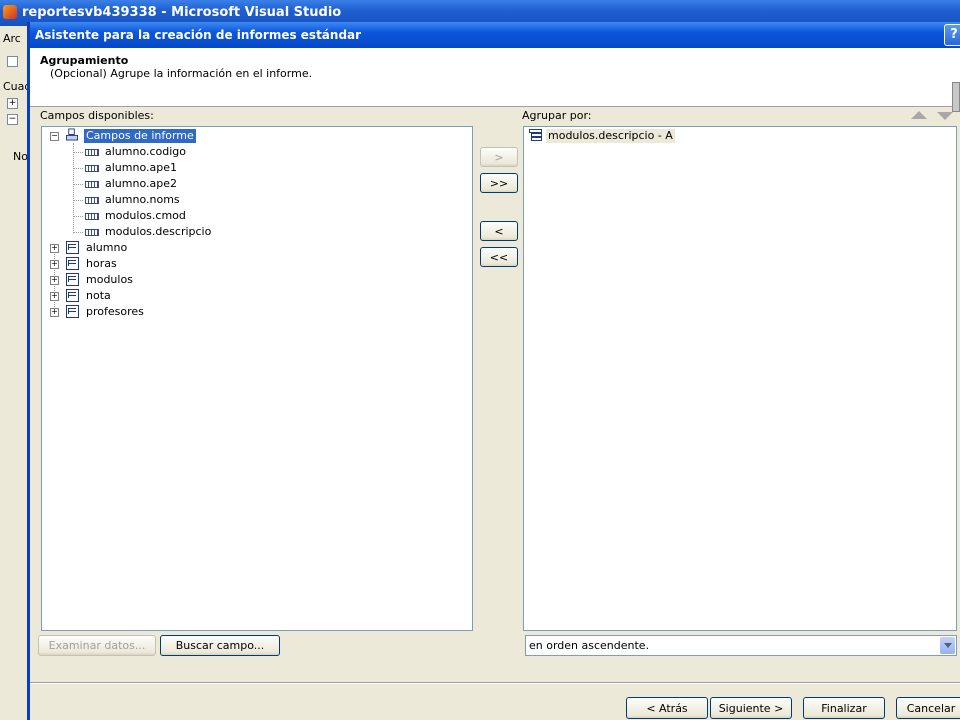 This screenshot has height=720, width=960. What do you see at coordinates (12, 61) in the screenshot?
I see `new-file-icon` at bounding box center [12, 61].